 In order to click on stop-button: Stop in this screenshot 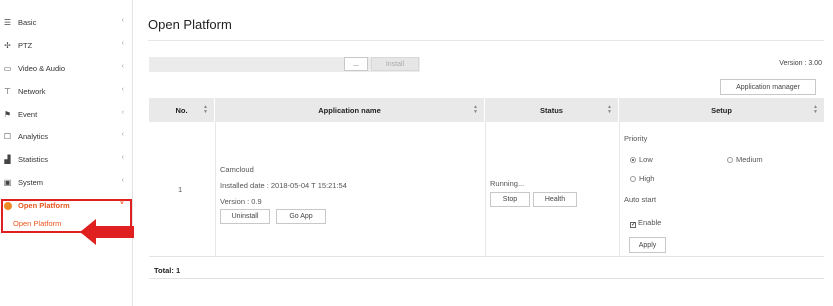, I will do `click(510, 199)`.